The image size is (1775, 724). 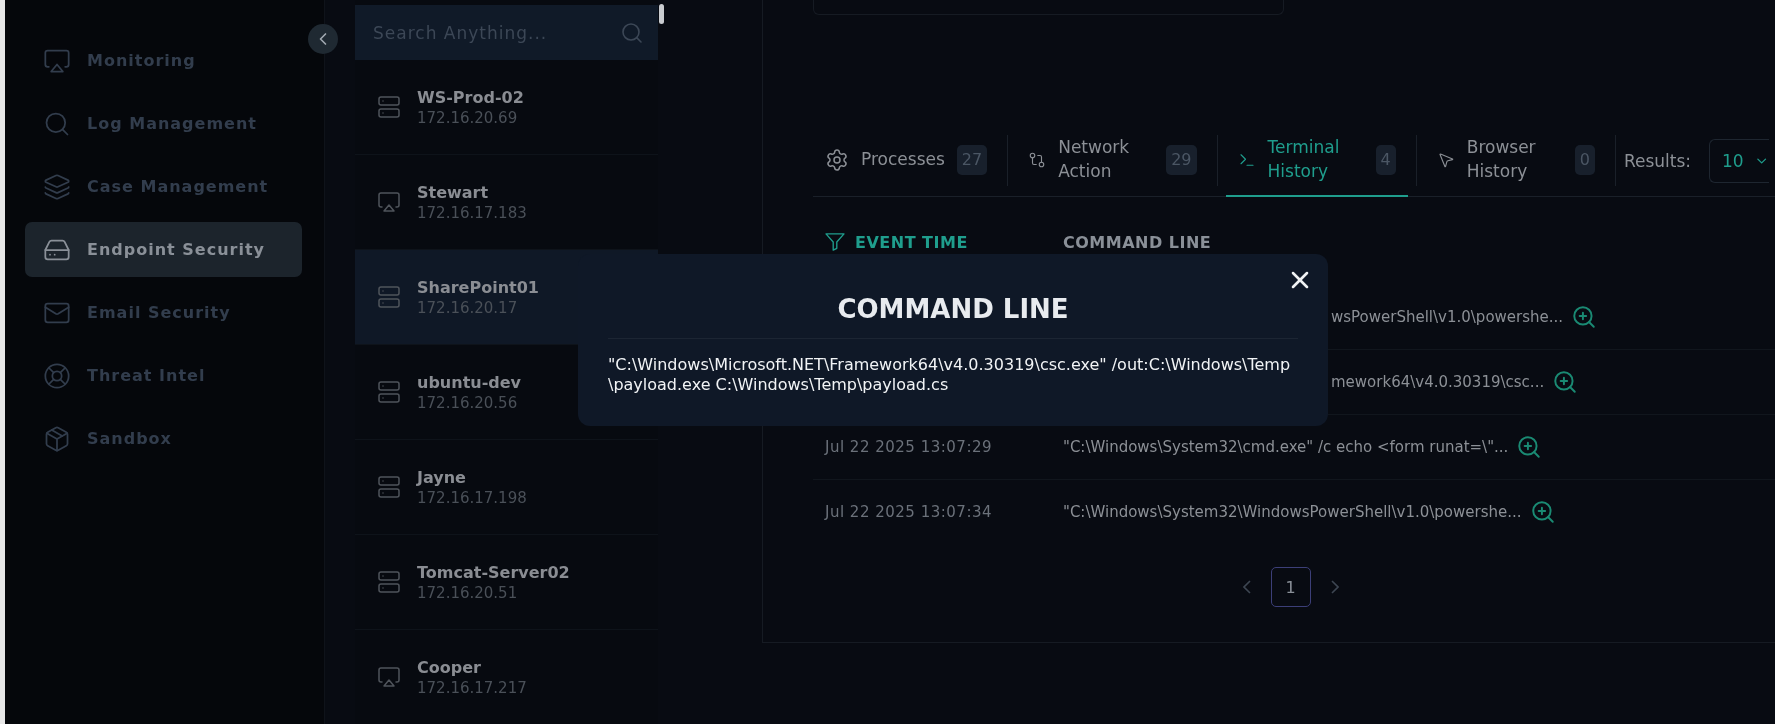 What do you see at coordinates (1316, 161) in the screenshot?
I see `tab: Terminal History 4` at bounding box center [1316, 161].